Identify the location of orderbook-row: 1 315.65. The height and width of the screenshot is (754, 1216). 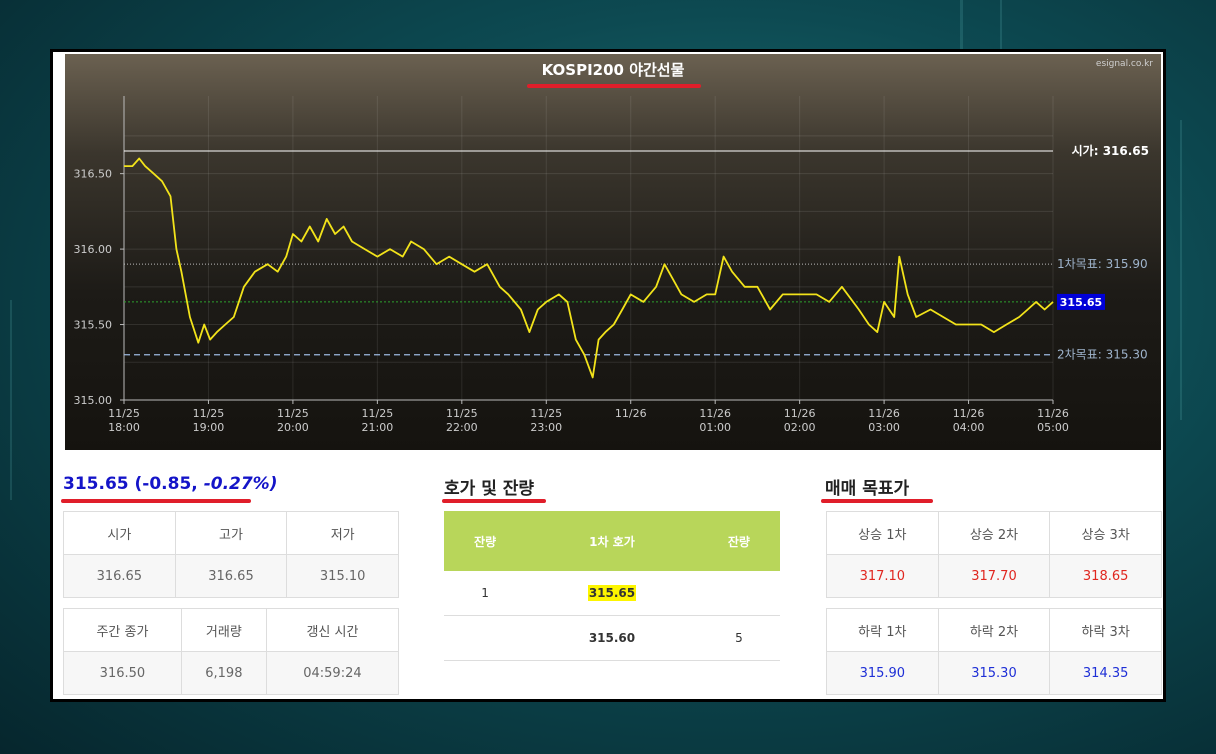
(612, 593).